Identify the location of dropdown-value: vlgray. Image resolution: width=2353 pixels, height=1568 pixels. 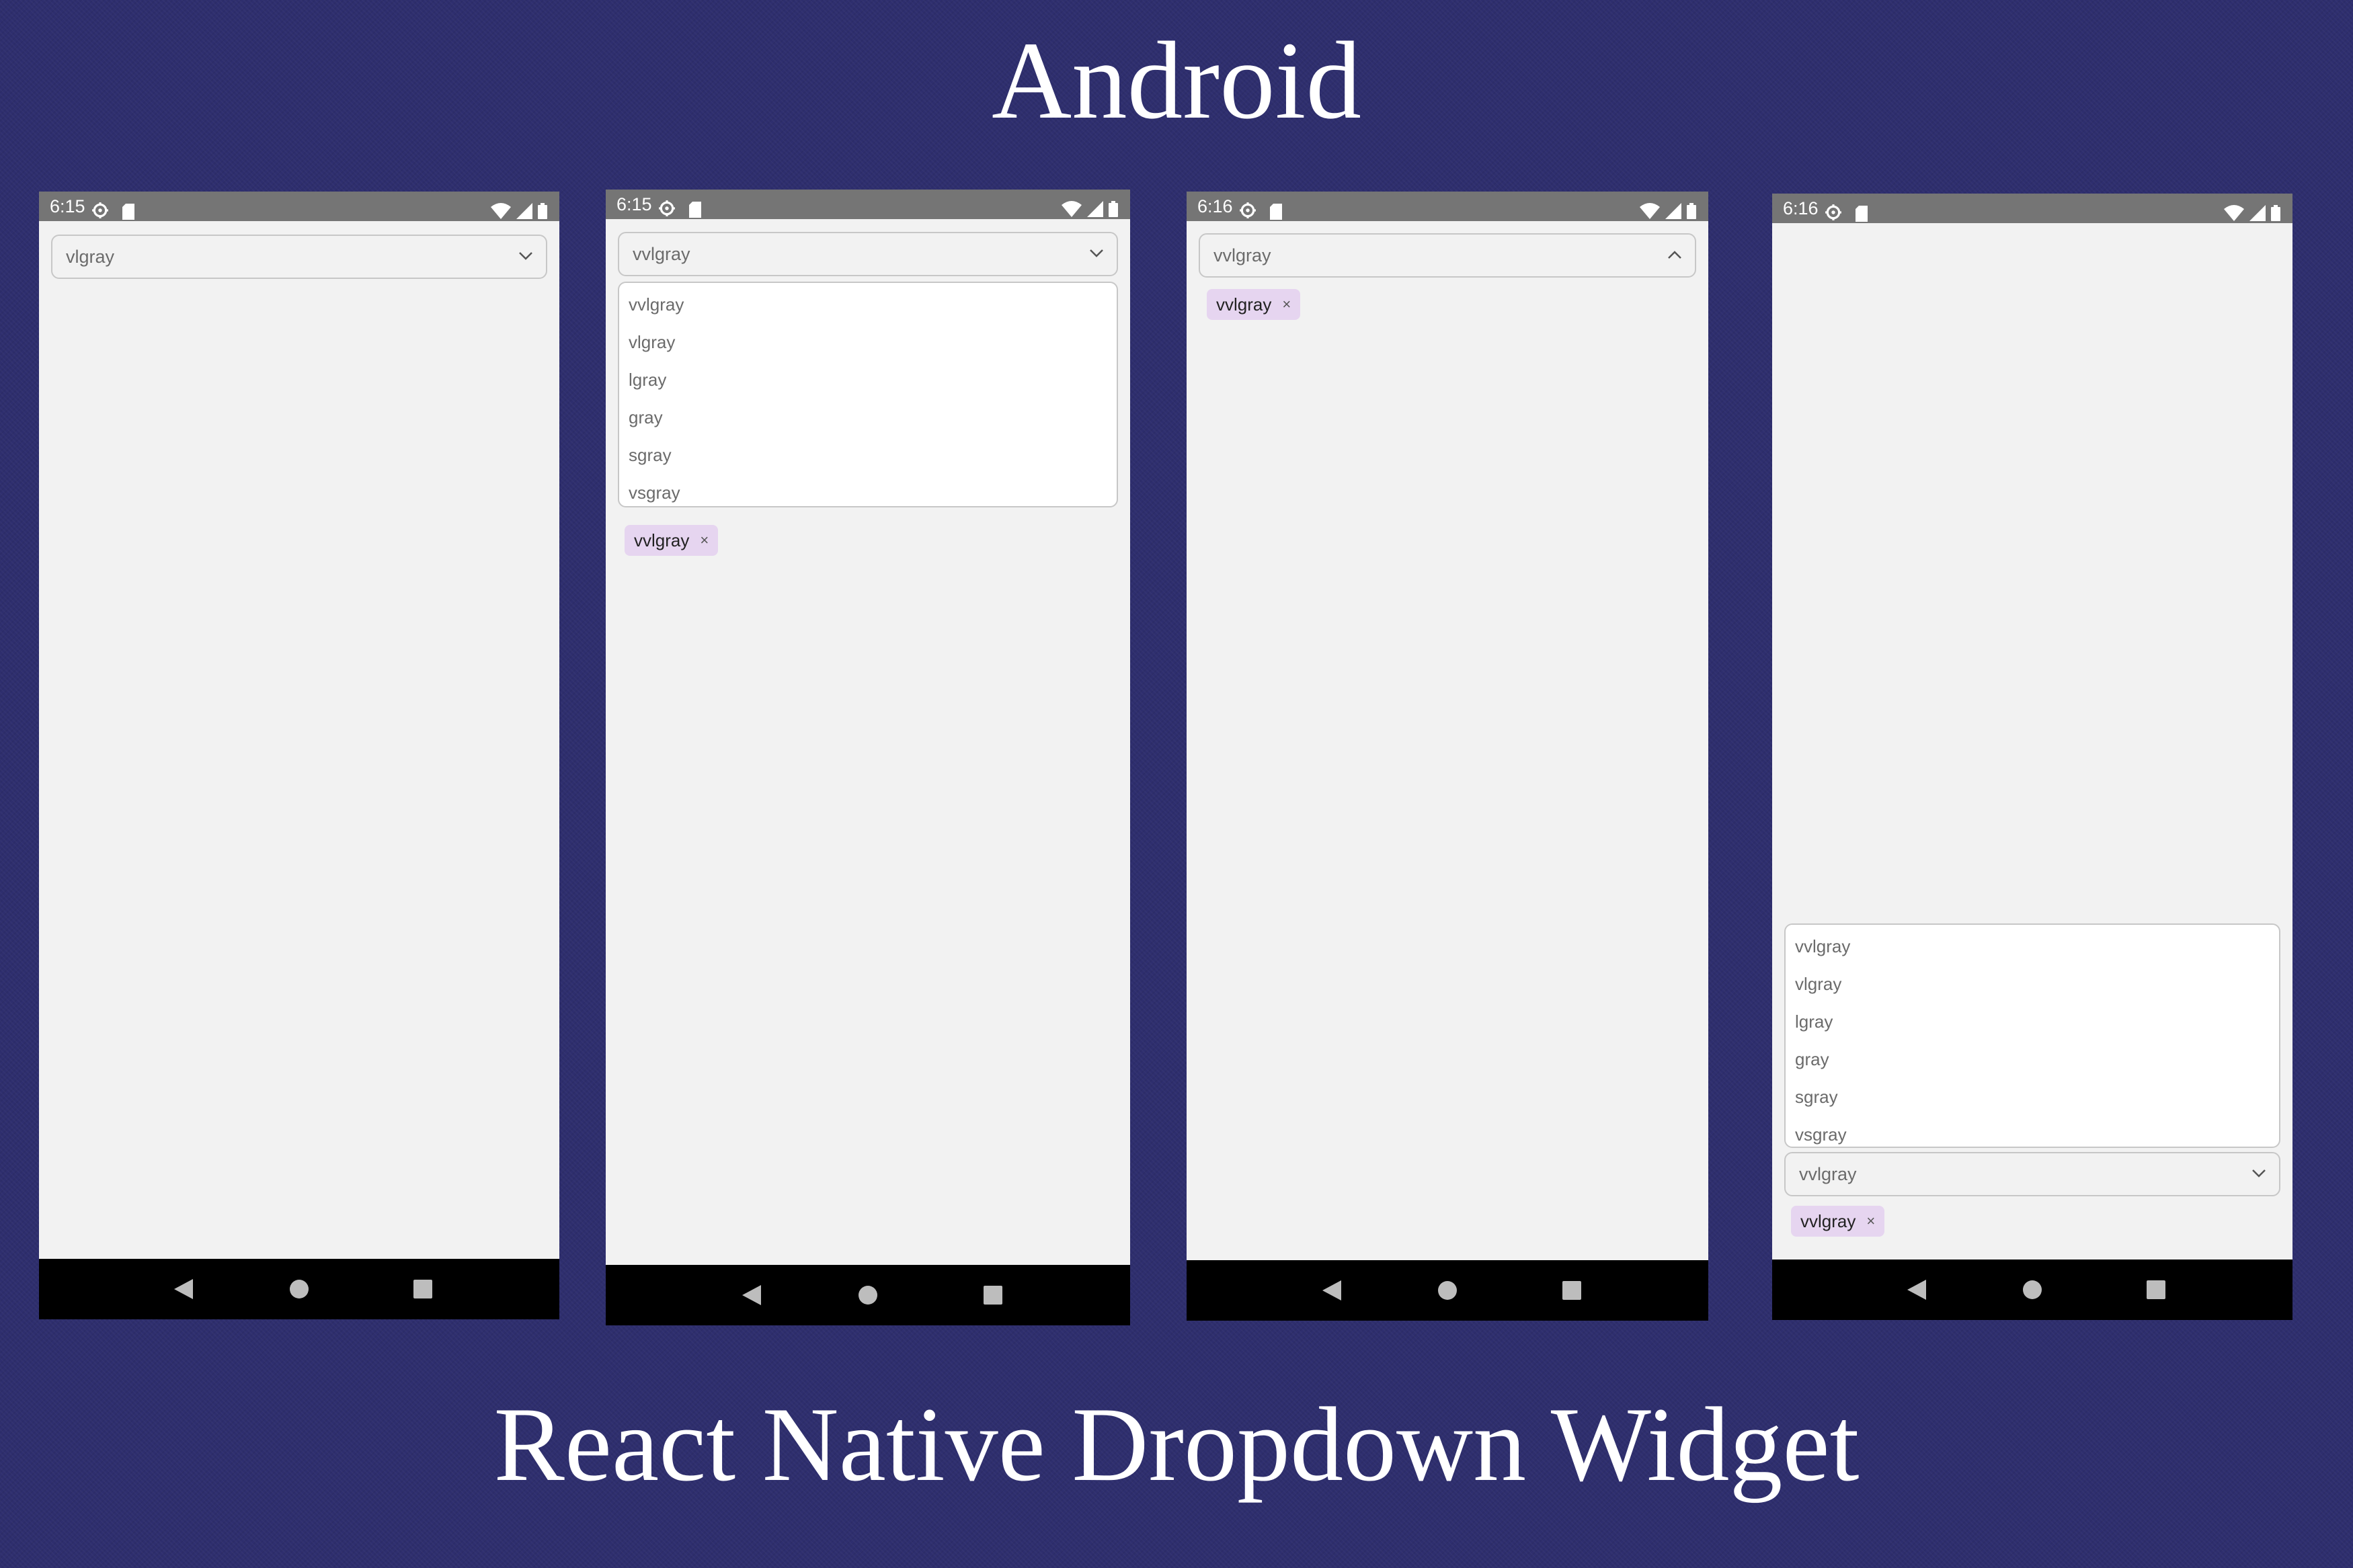
(90, 257).